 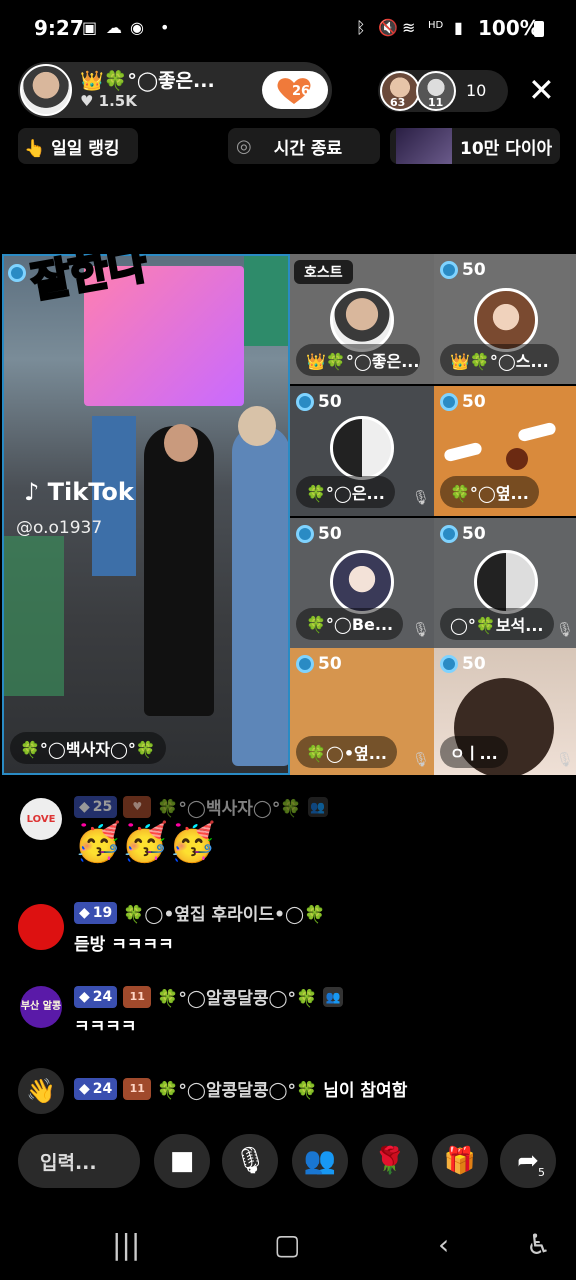 I want to click on rose-icon: 🌹, so click(x=390, y=1161).